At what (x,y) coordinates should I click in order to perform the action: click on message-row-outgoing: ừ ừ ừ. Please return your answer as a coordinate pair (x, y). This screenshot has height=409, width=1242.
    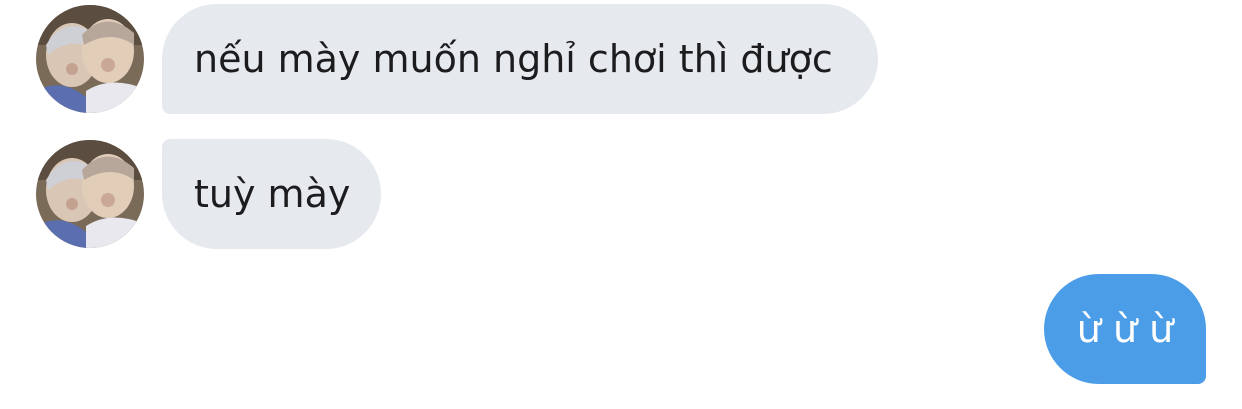
    Looking at the image, I should click on (1125, 329).